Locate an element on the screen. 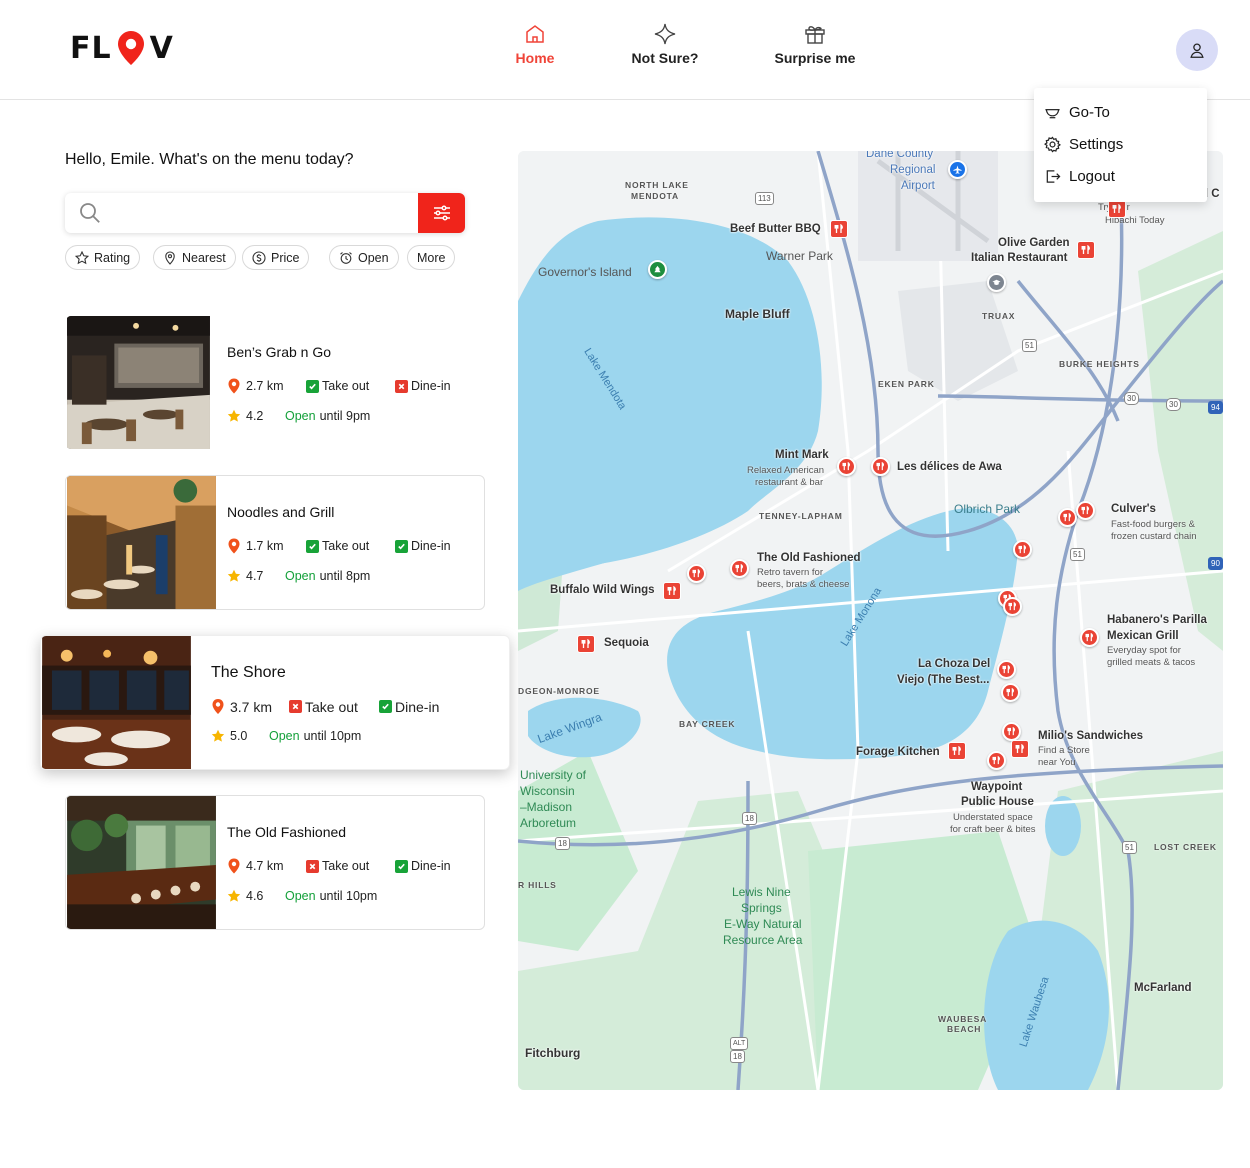  chip-more: More is located at coordinates (431, 257).